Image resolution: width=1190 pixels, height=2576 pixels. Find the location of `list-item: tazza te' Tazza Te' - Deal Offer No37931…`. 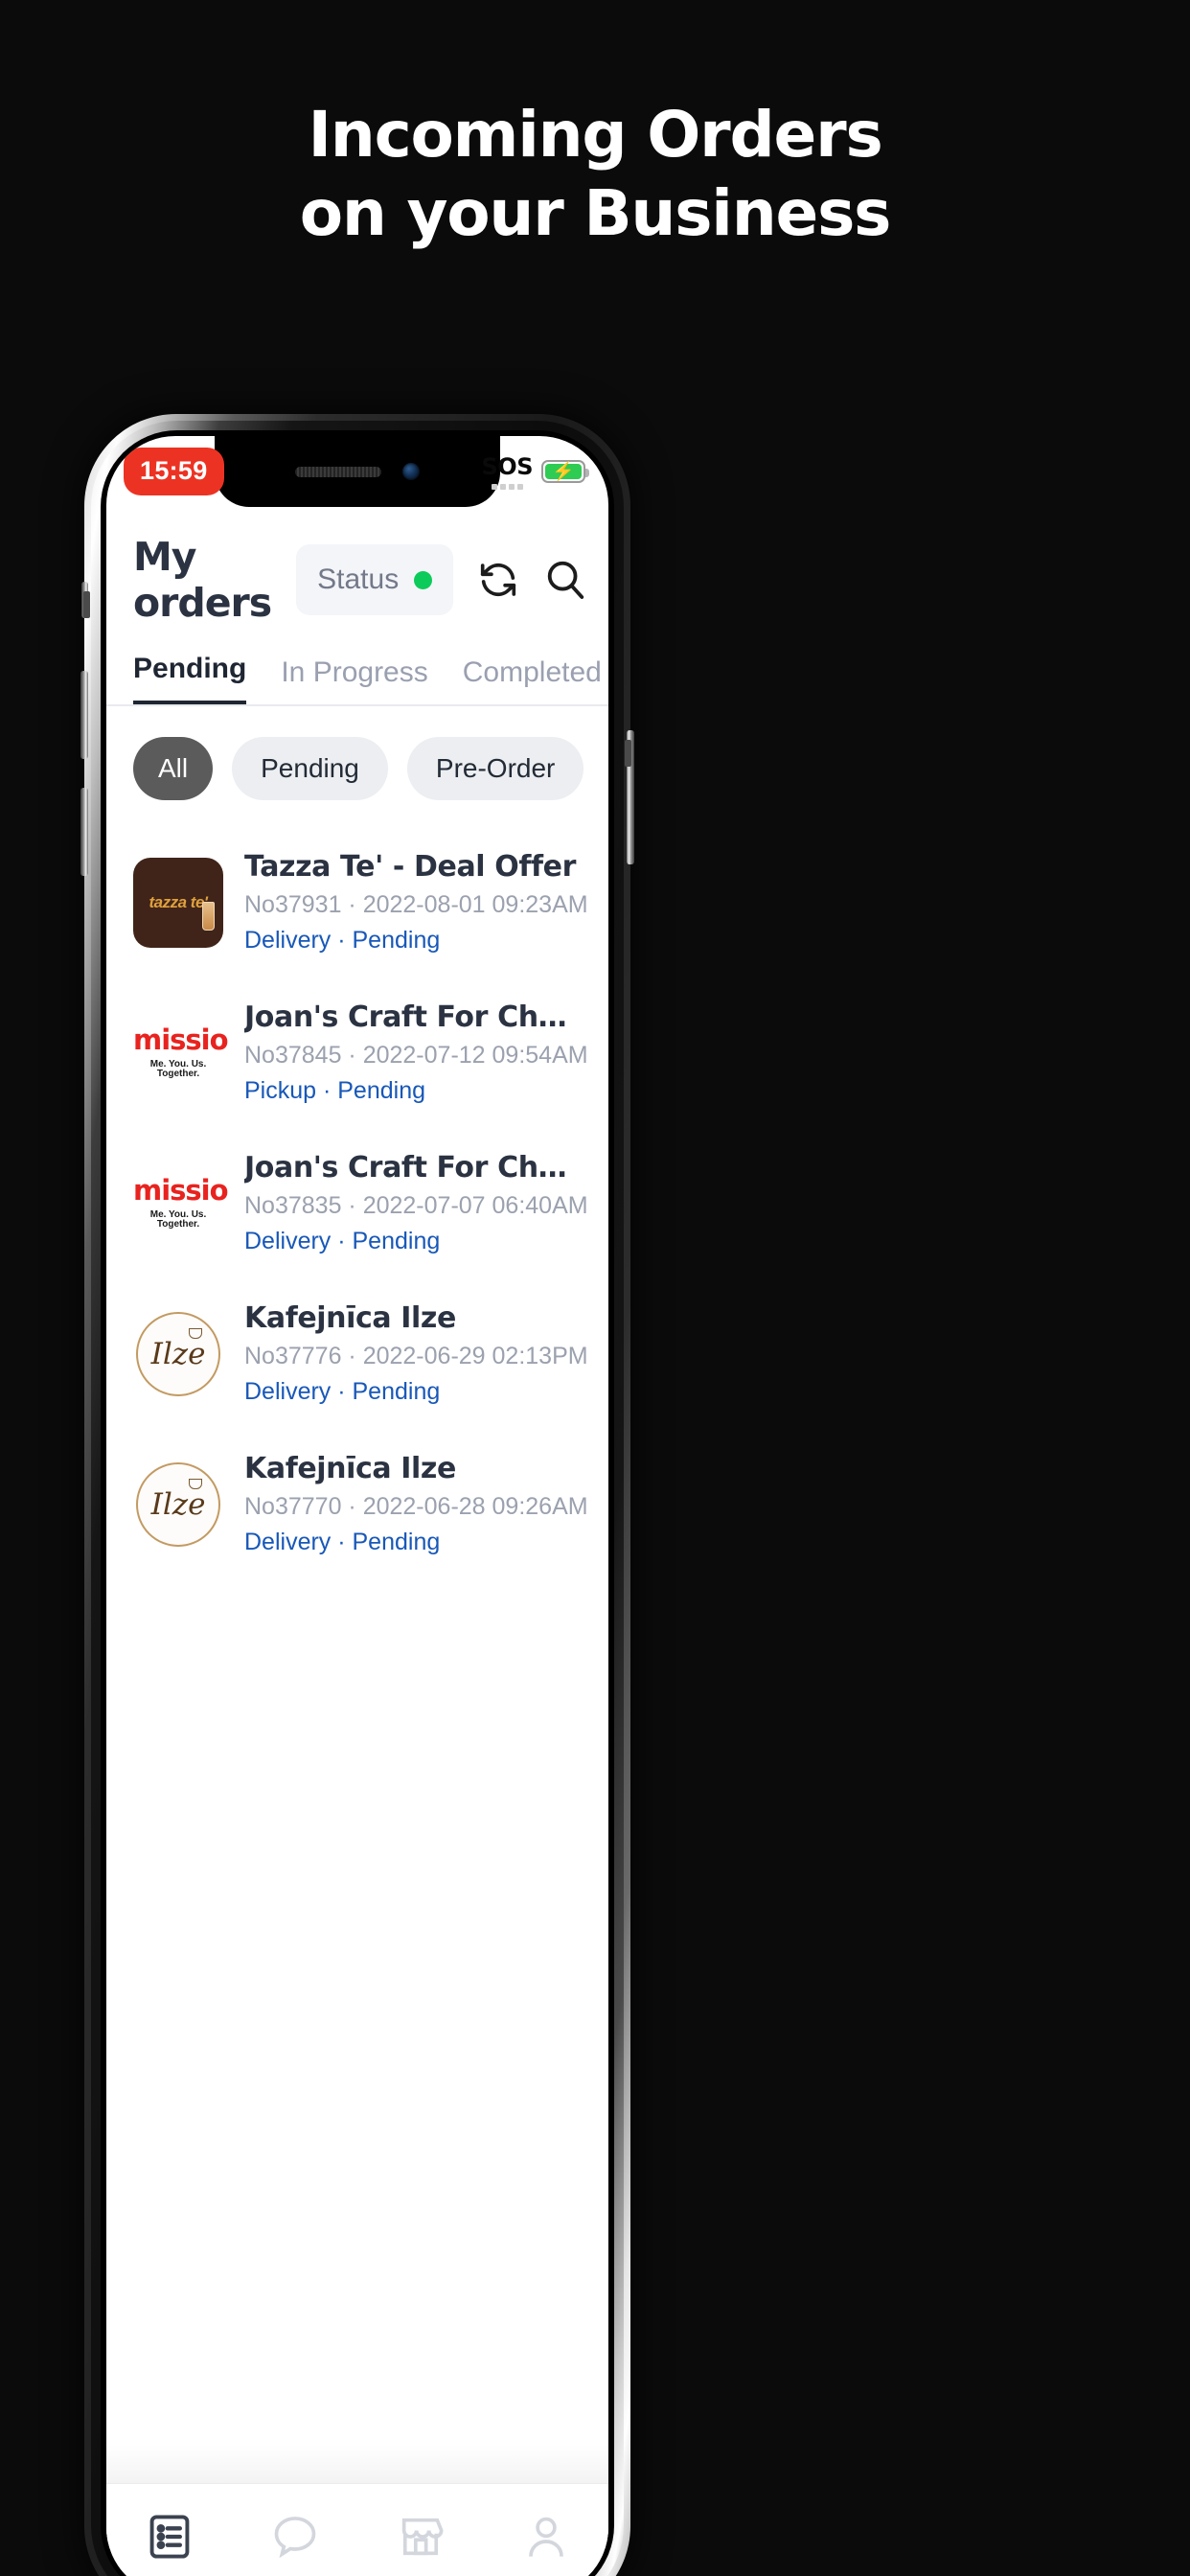

list-item: tazza te' Tazza Te' - Deal Offer No37931… is located at coordinates (357, 904).